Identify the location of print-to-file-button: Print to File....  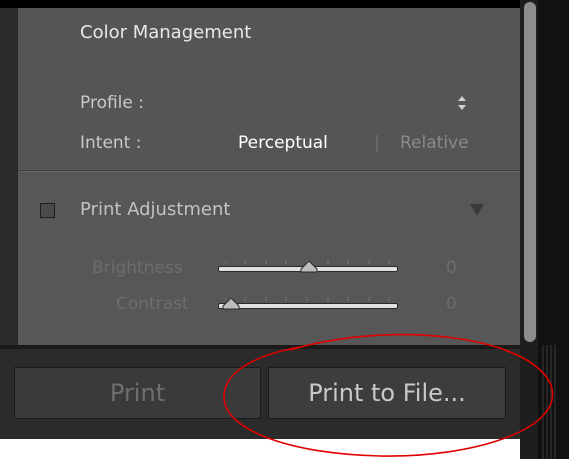
(387, 393).